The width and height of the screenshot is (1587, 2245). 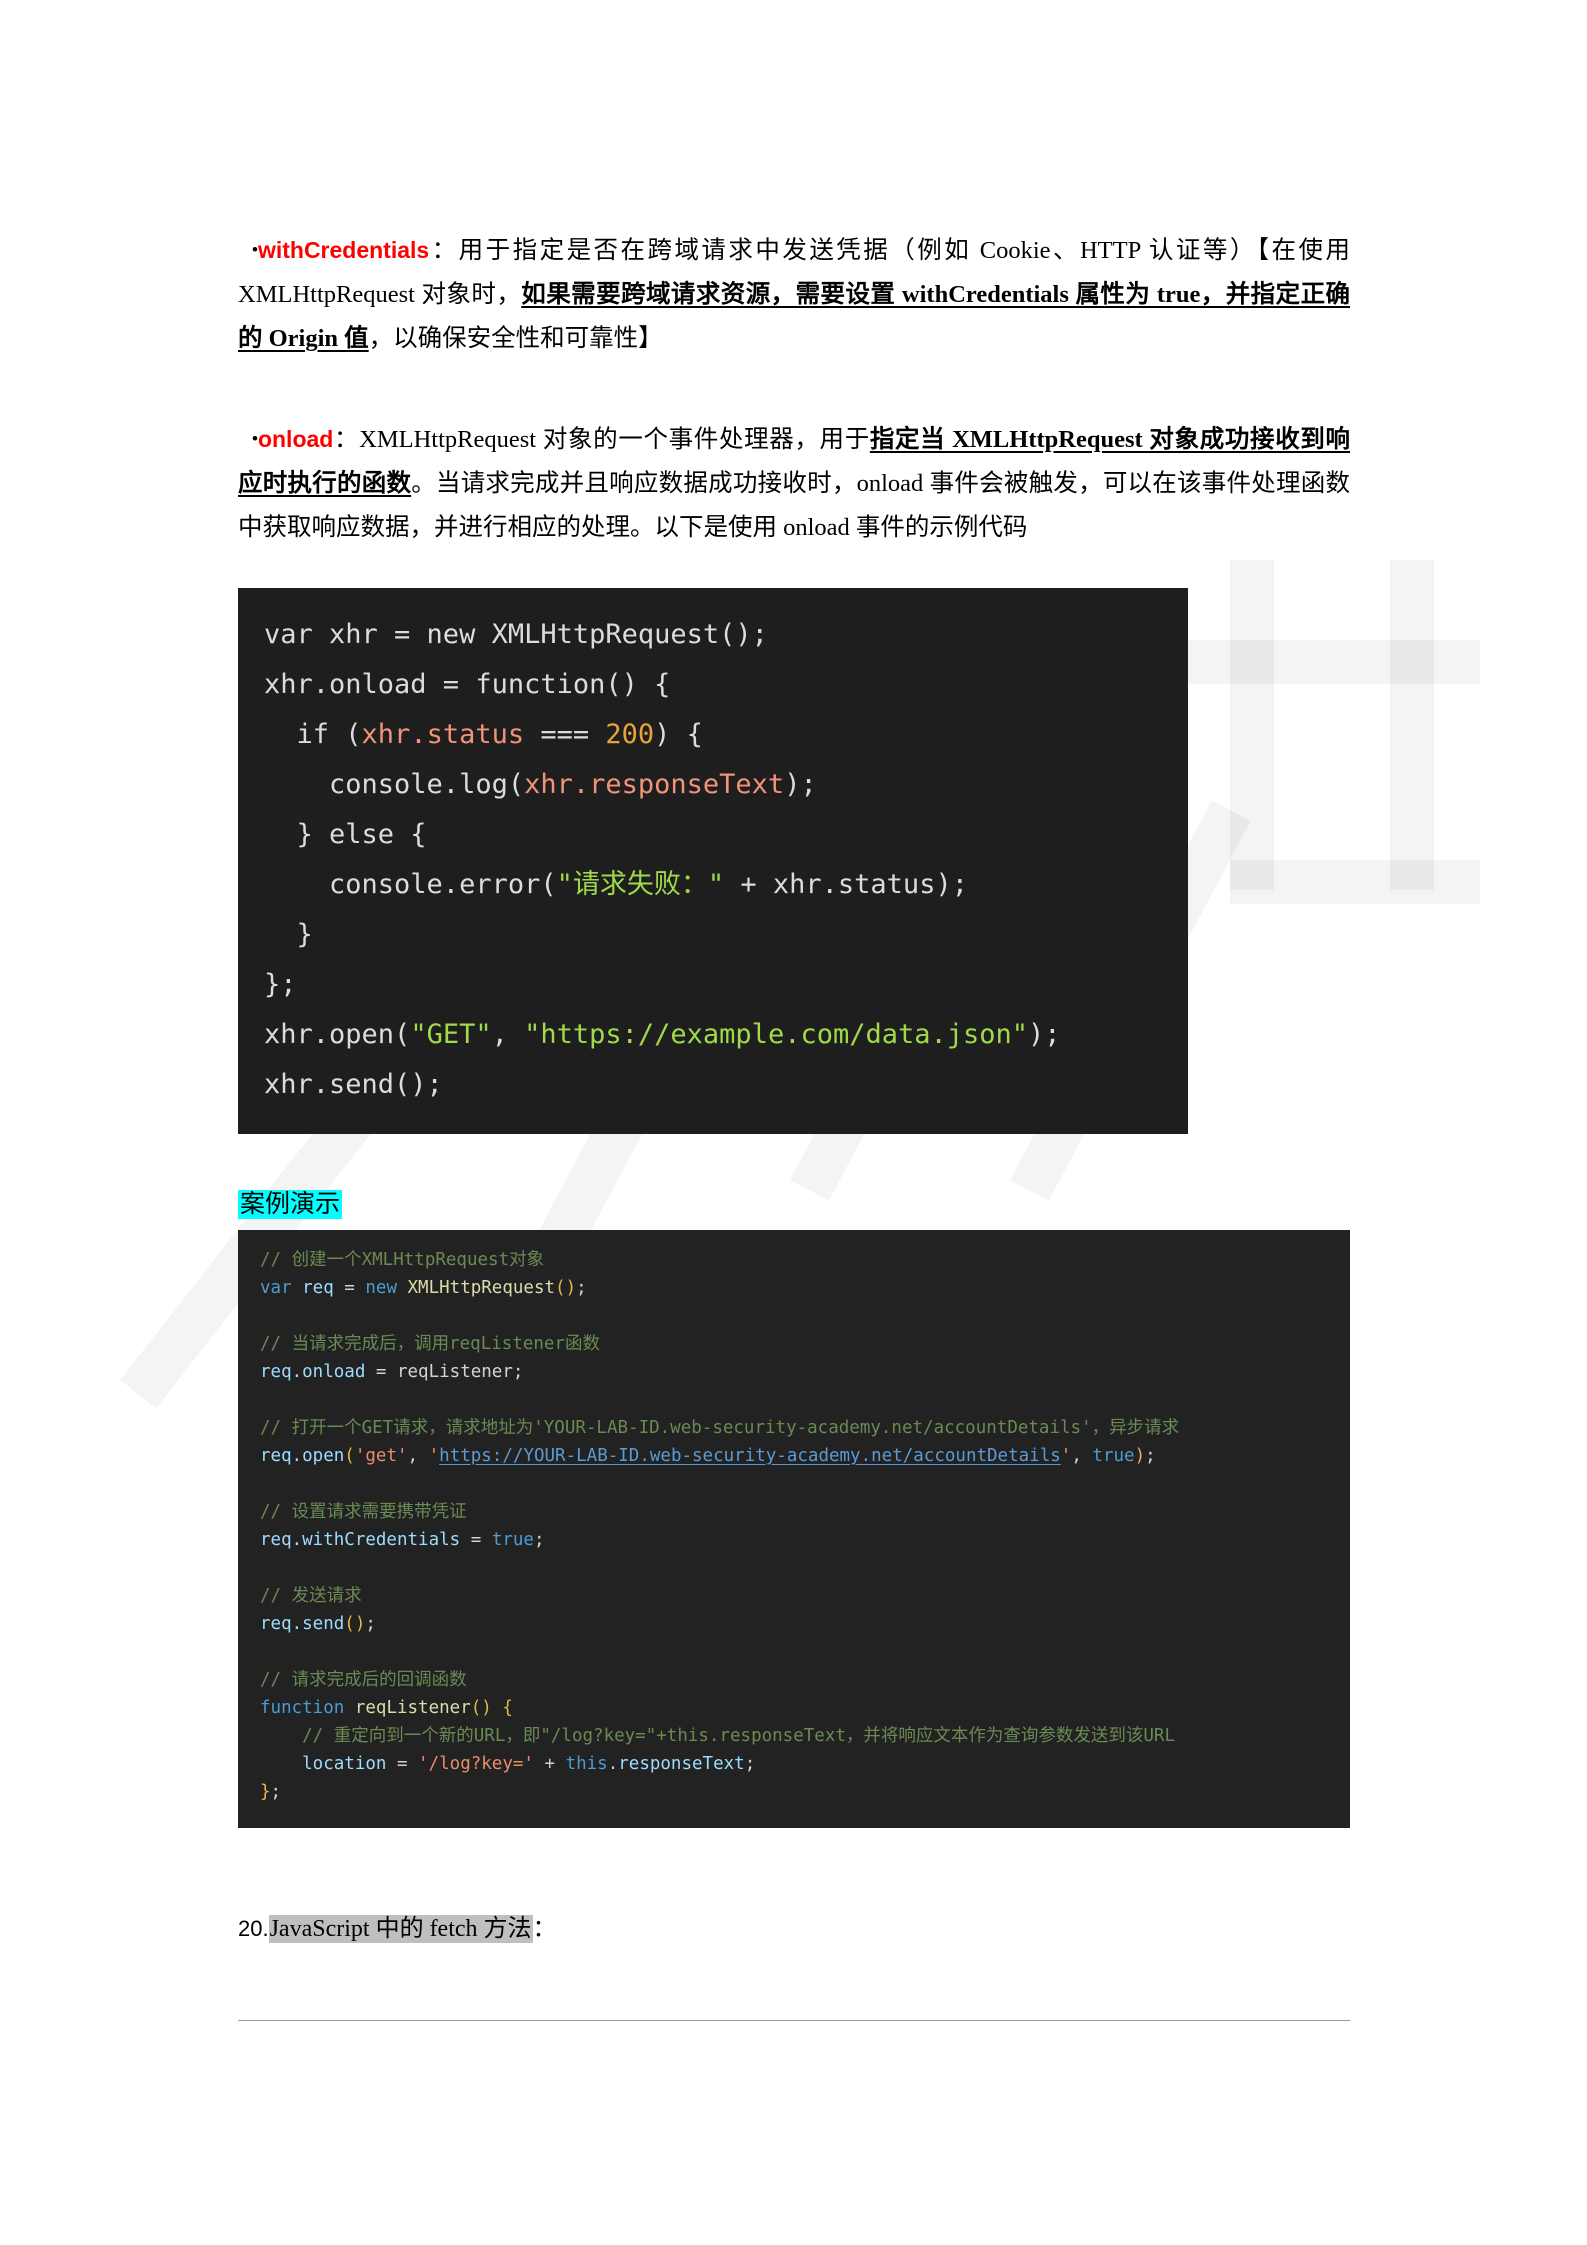 I want to click on code-token-var: location, so click(x=328, y=1764).